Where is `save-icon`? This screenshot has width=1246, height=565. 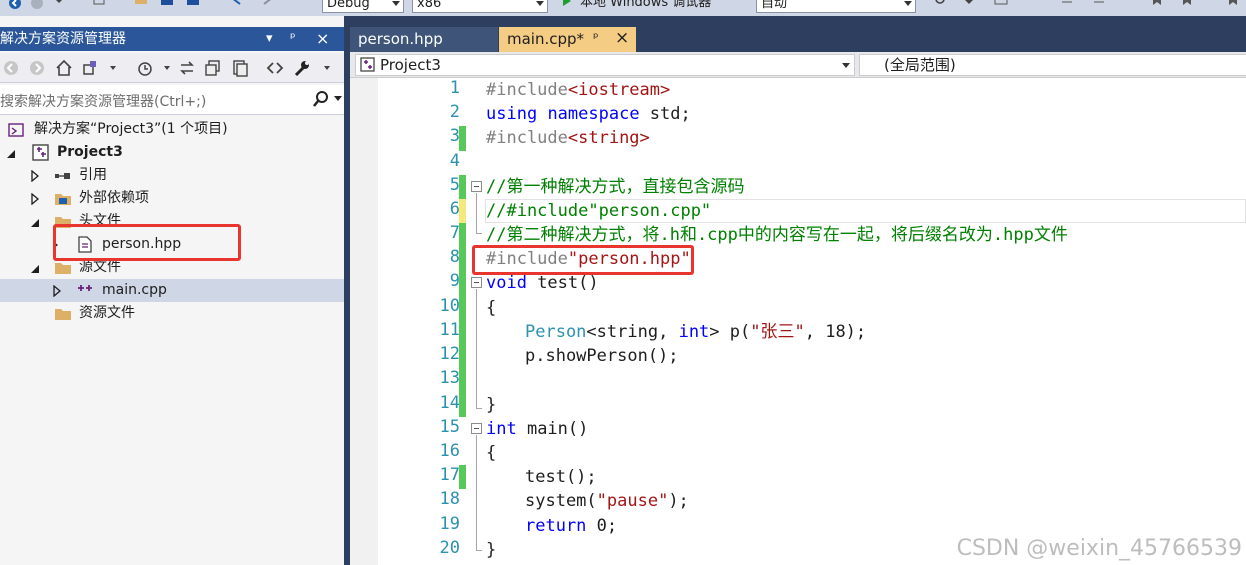 save-icon is located at coordinates (167, 5).